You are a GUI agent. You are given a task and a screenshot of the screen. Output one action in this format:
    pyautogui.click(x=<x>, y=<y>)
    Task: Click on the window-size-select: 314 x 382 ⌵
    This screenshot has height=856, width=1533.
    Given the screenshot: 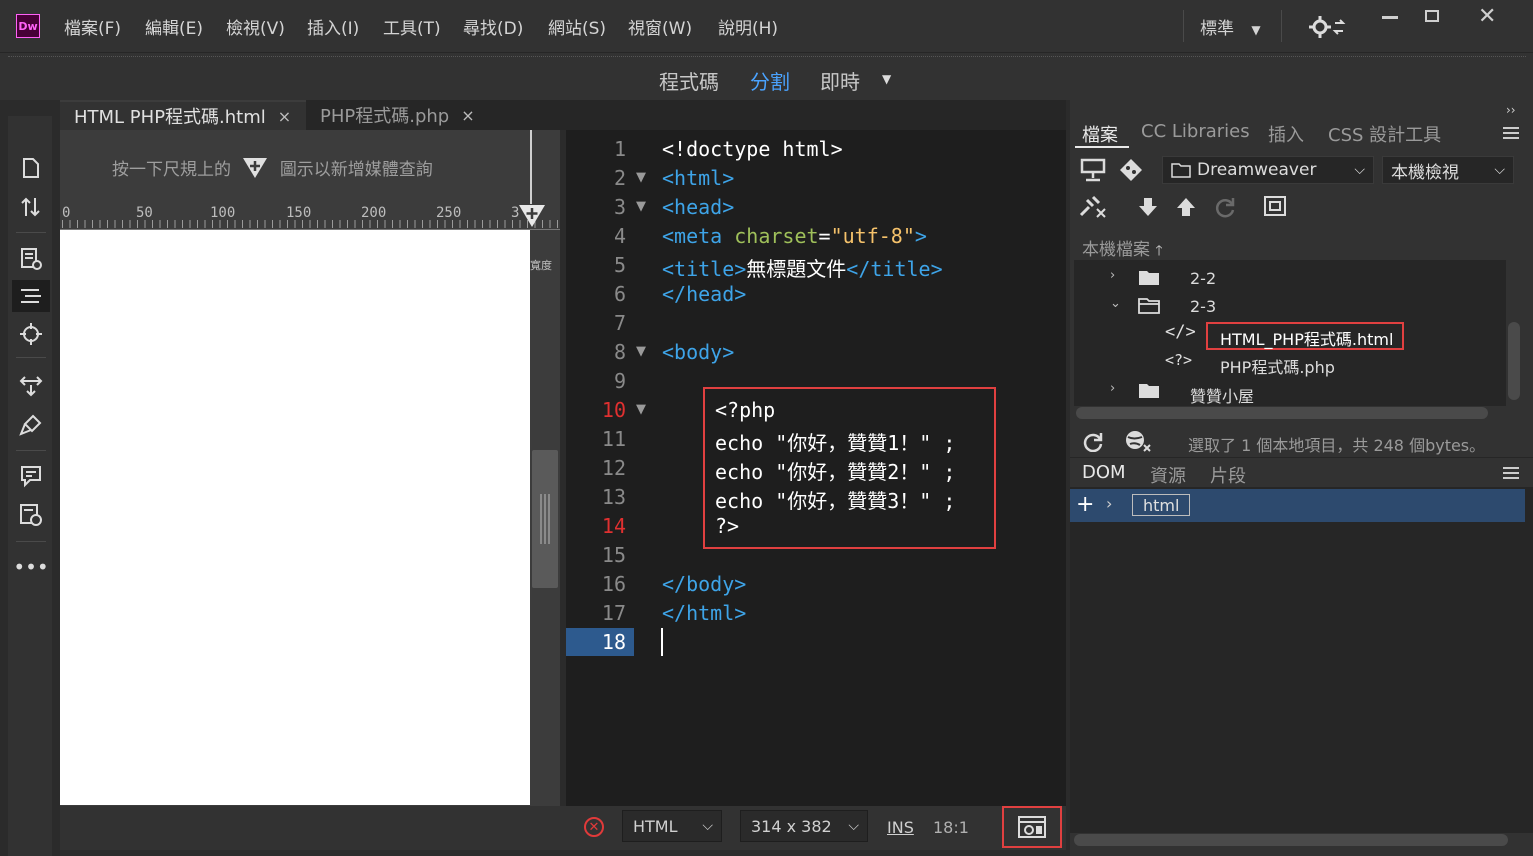 What is the action you would take?
    pyautogui.click(x=804, y=826)
    